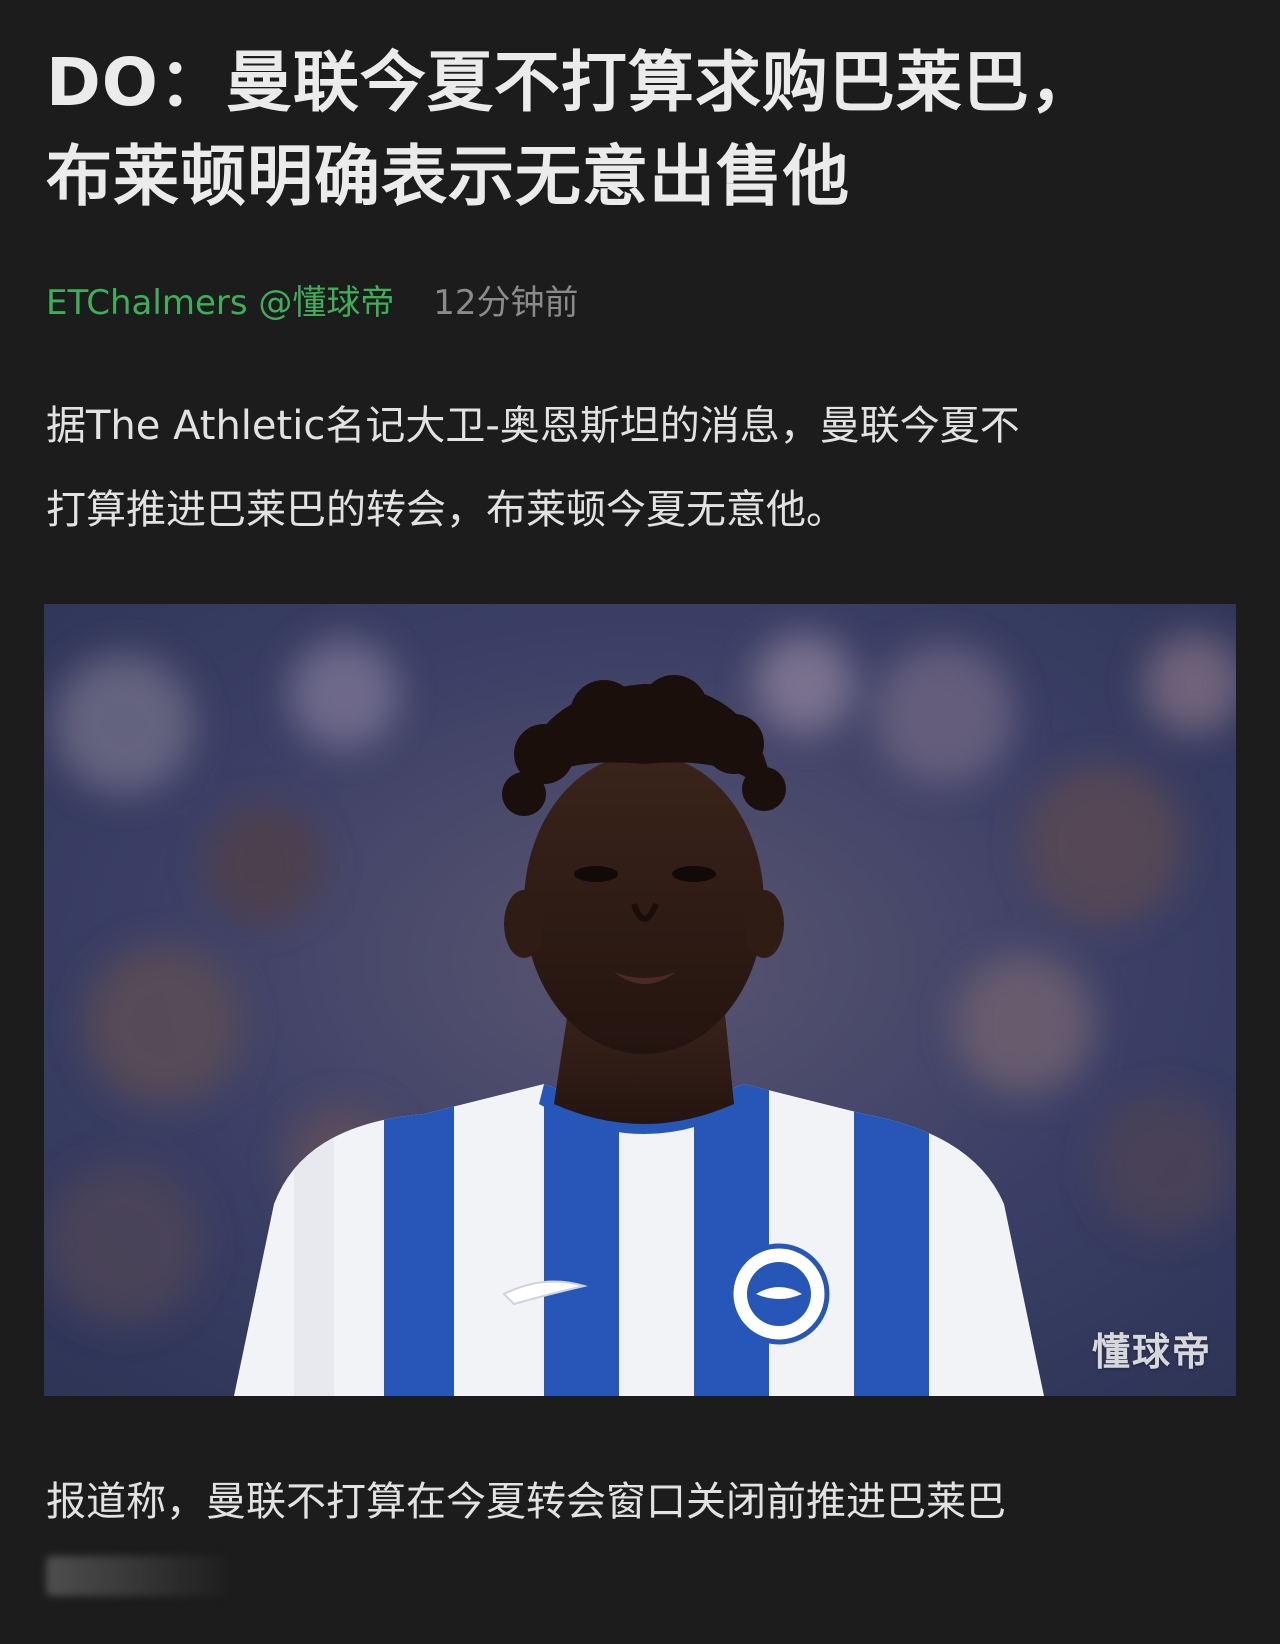 This screenshot has height=1644, width=1280. Describe the element at coordinates (526, 1502) in the screenshot. I see `paragraph-line: 报道称，曼联不打算在今夏转会窗口关闭前推进巴莱巴` at that location.